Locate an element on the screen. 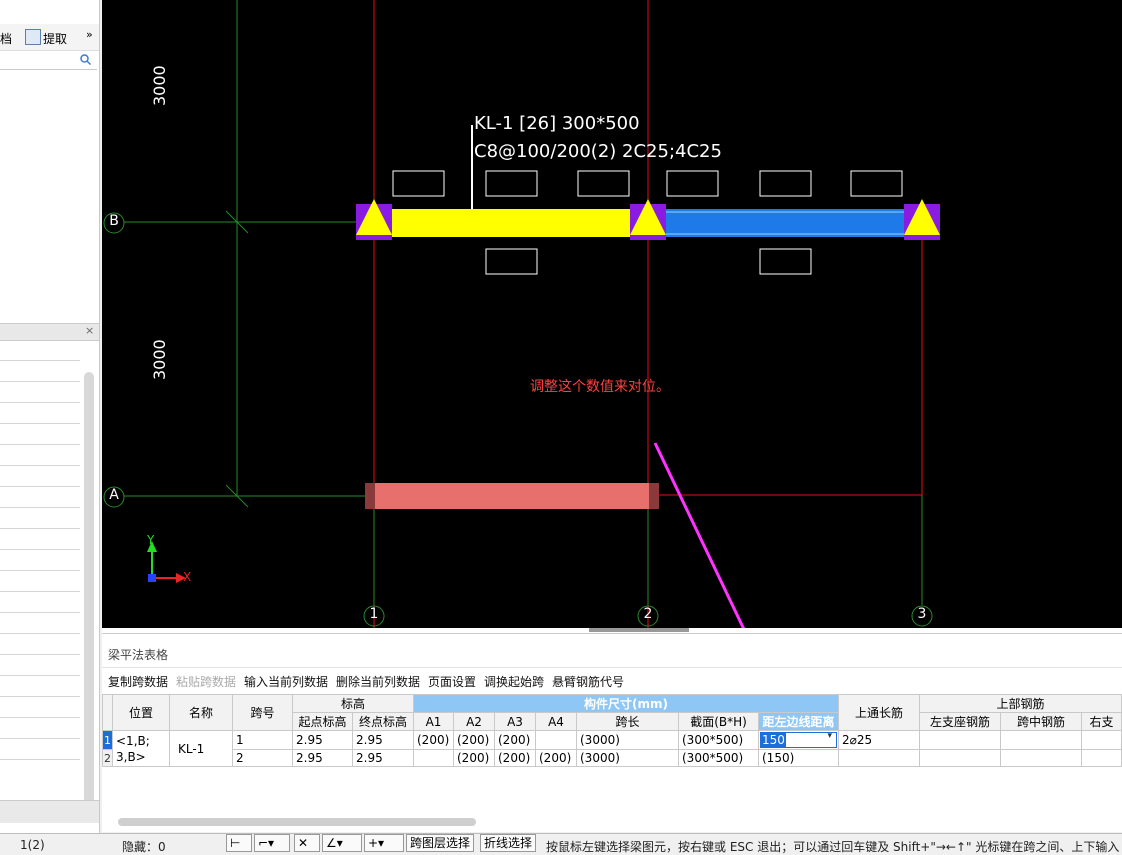  cell-a1: (200) is located at coordinates (433, 740).